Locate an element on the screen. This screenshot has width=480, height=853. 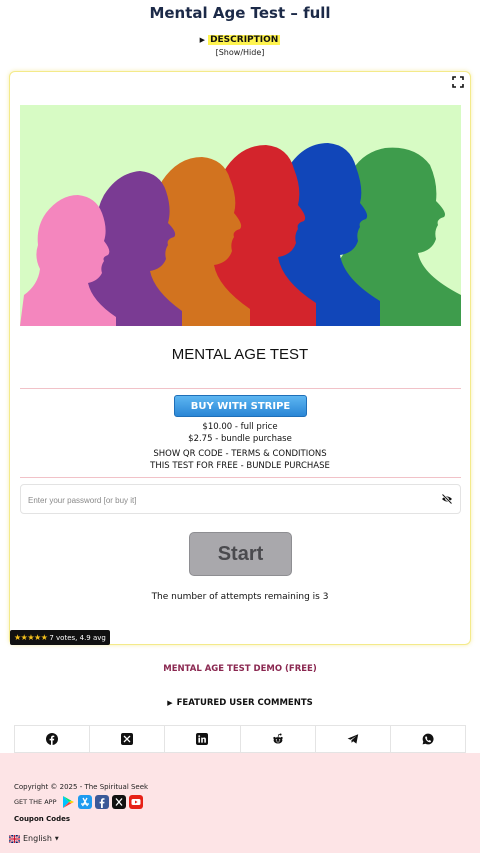
get-app-label: GET THE APP is located at coordinates (35, 802).